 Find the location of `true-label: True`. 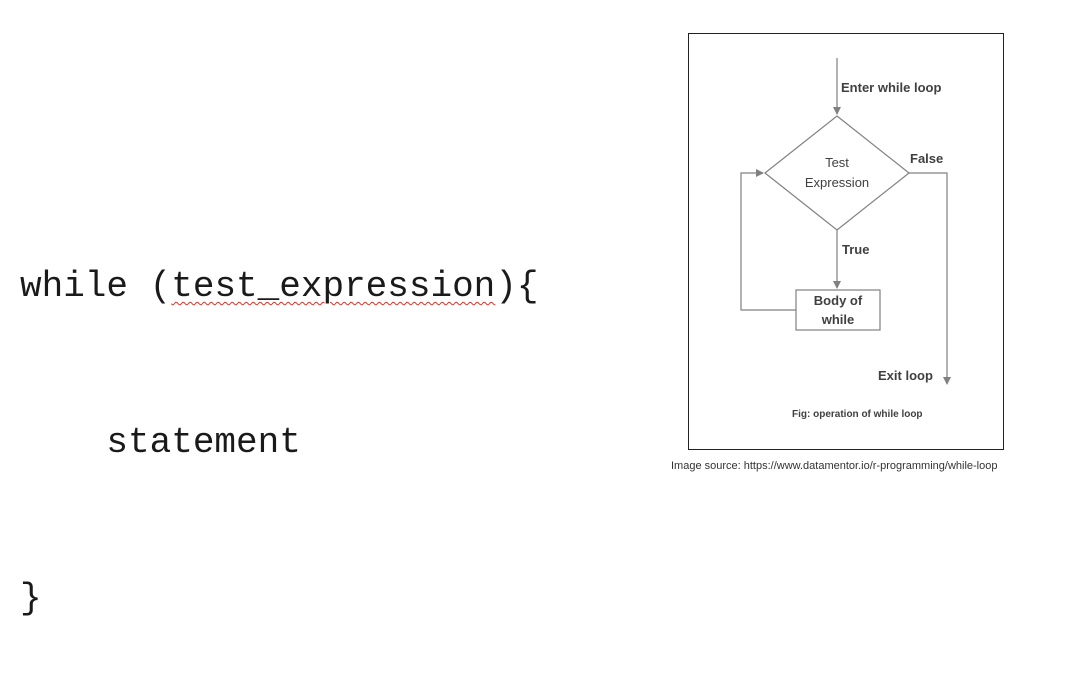

true-label: True is located at coordinates (855, 249).